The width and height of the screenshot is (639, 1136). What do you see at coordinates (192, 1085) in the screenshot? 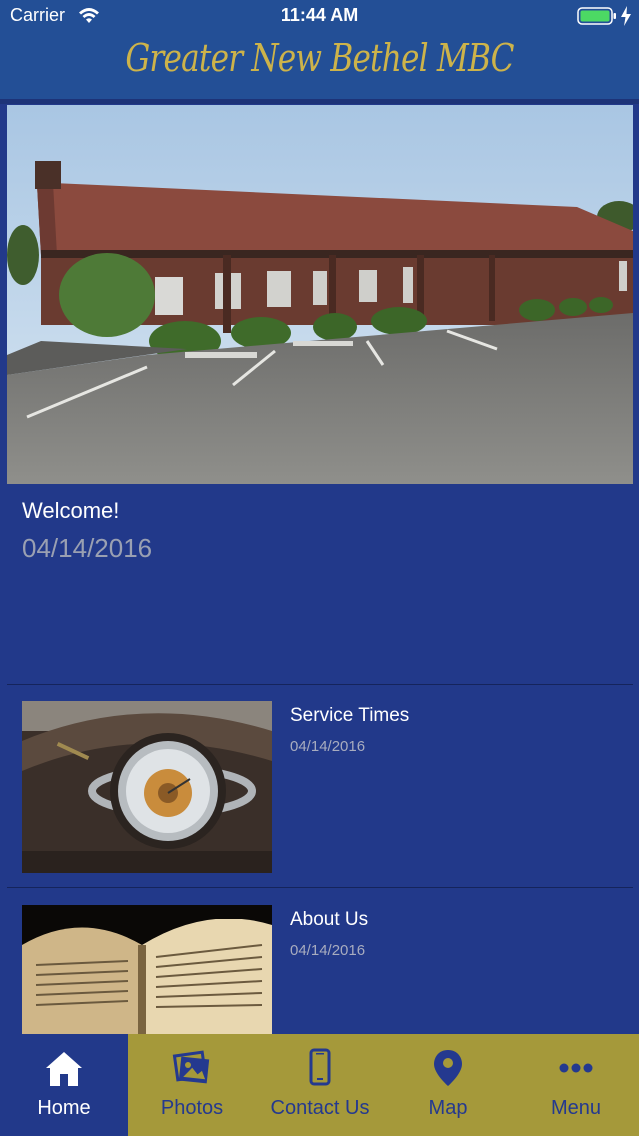
I see `tab-photos: Photos` at bounding box center [192, 1085].